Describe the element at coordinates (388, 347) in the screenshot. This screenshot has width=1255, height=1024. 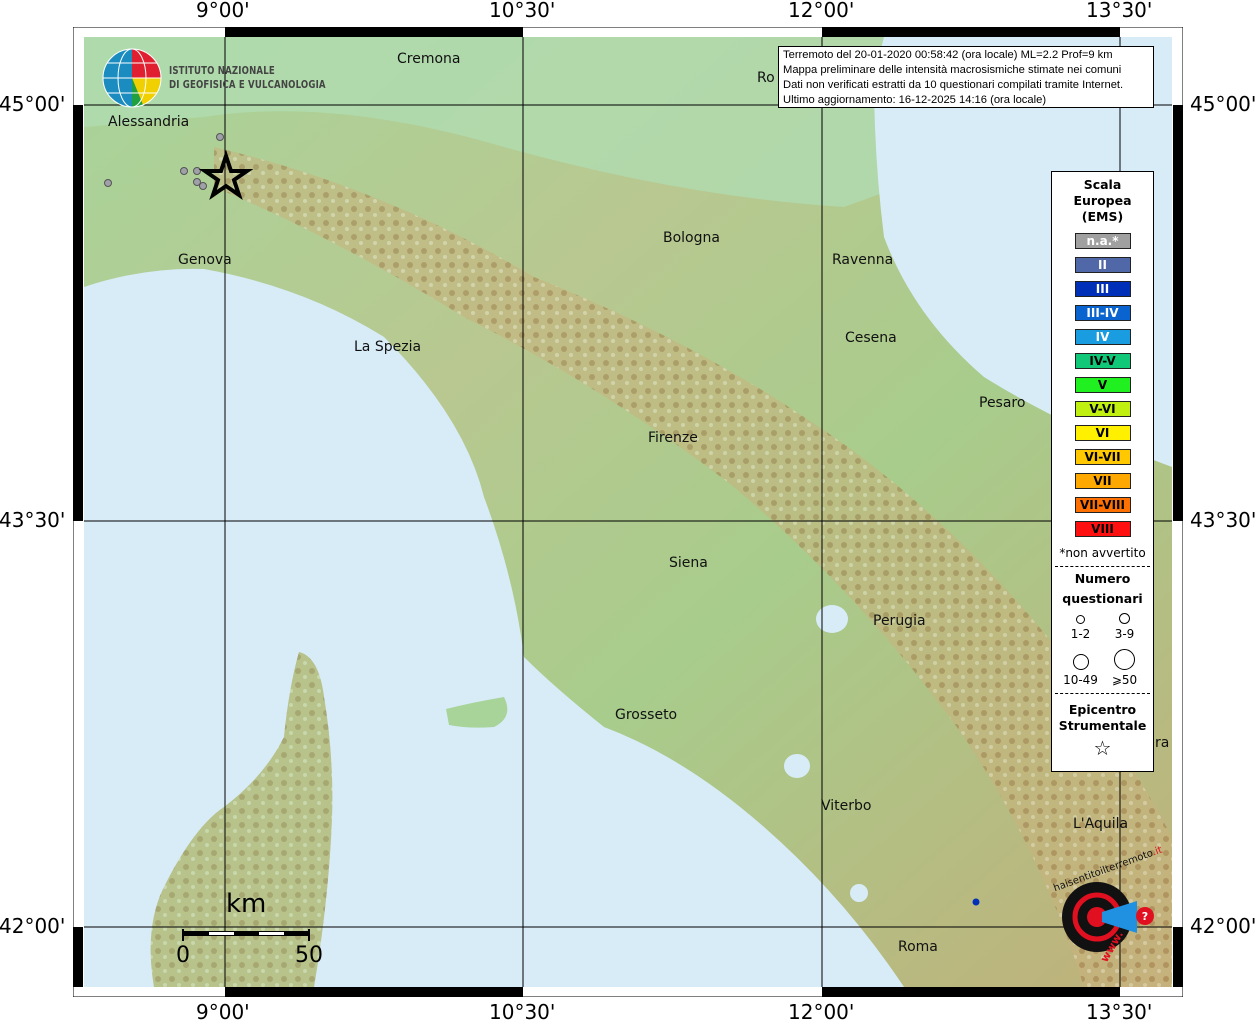
I see `city-label: La Spezia` at that location.